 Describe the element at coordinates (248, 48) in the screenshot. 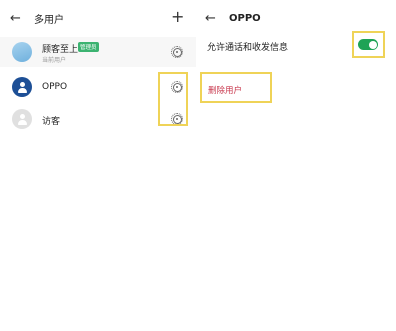

I see `allow-calls-label: 允许通话和收发信息` at that location.